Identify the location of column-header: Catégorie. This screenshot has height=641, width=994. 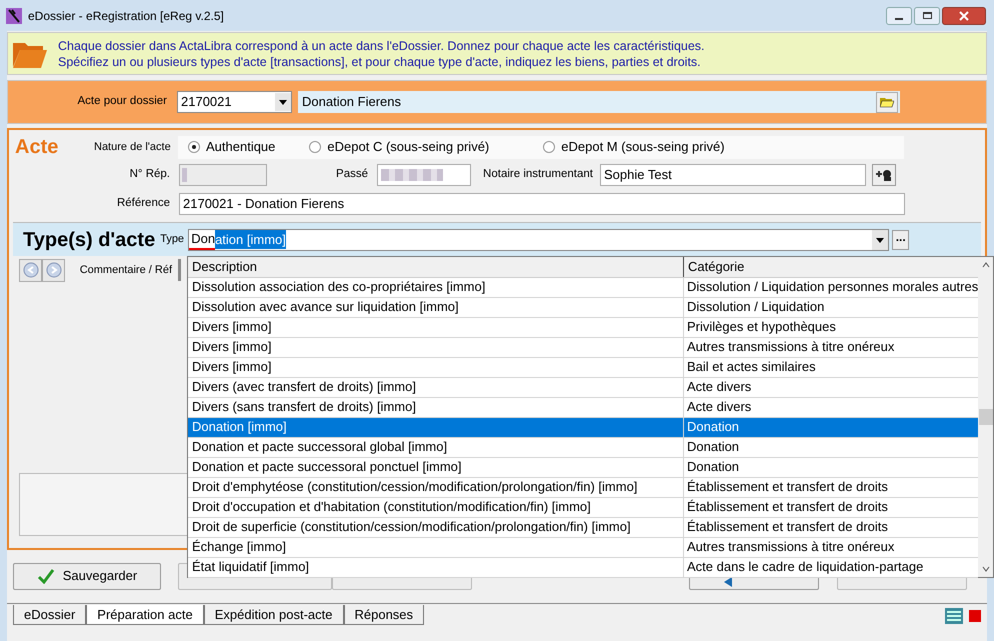
(716, 267).